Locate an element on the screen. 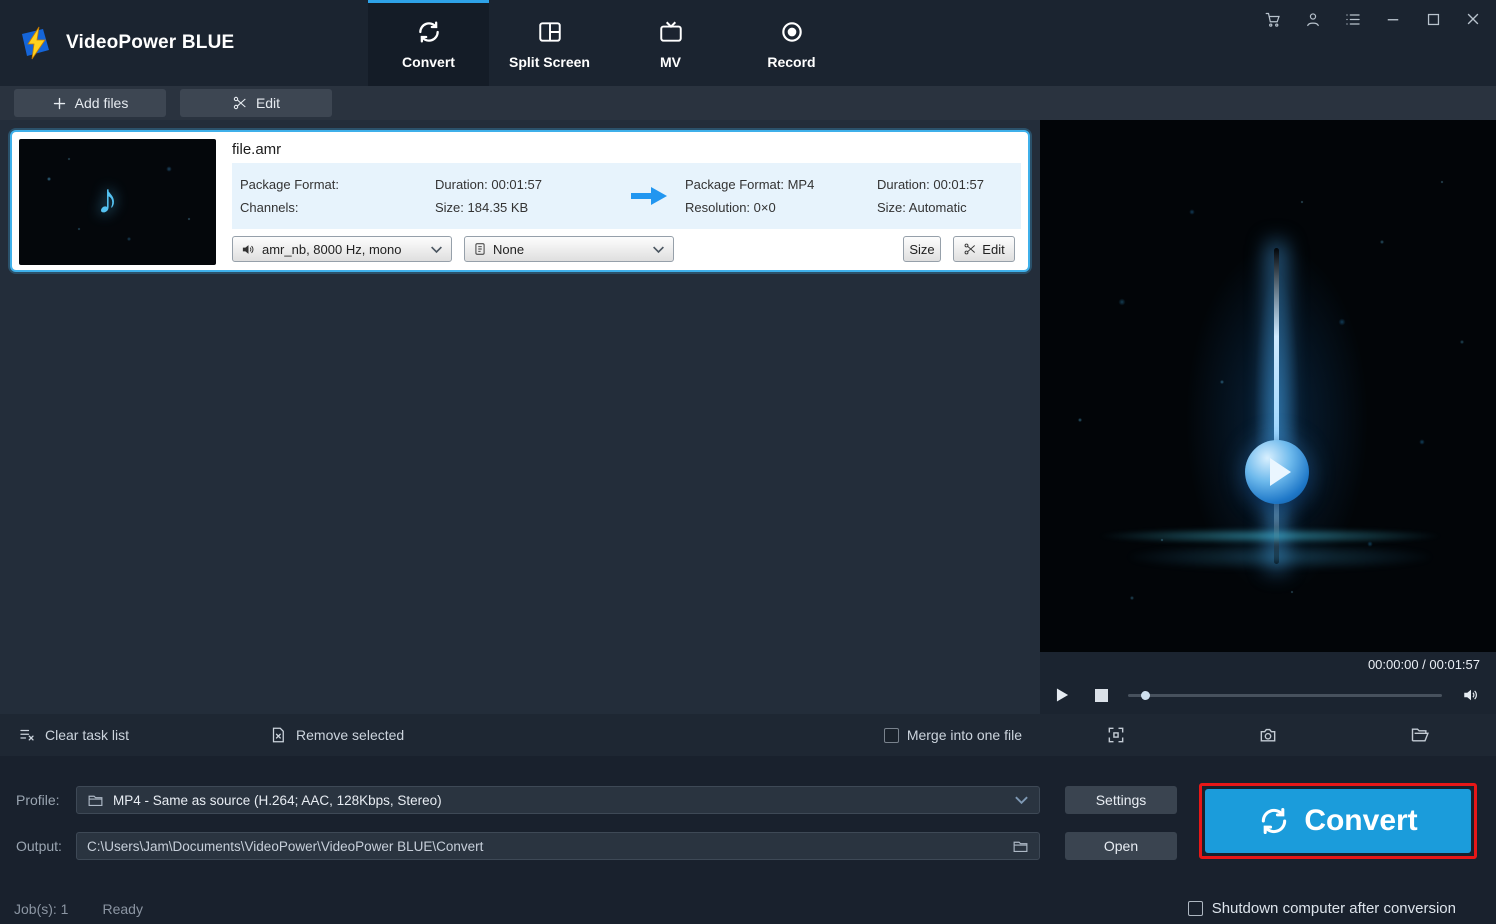 The height and width of the screenshot is (924, 1496). seek-handle is located at coordinates (1145, 695).